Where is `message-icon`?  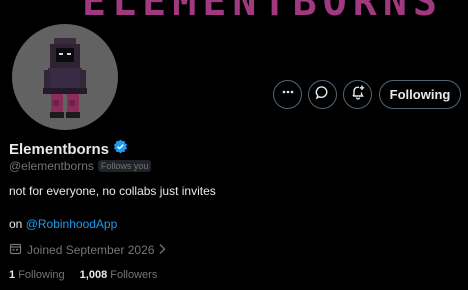
message-icon is located at coordinates (322, 95).